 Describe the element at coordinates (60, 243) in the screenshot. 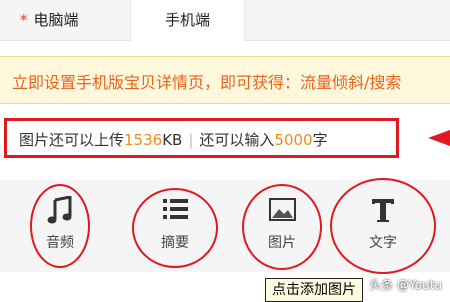

I see `audio-label: 音频` at that location.